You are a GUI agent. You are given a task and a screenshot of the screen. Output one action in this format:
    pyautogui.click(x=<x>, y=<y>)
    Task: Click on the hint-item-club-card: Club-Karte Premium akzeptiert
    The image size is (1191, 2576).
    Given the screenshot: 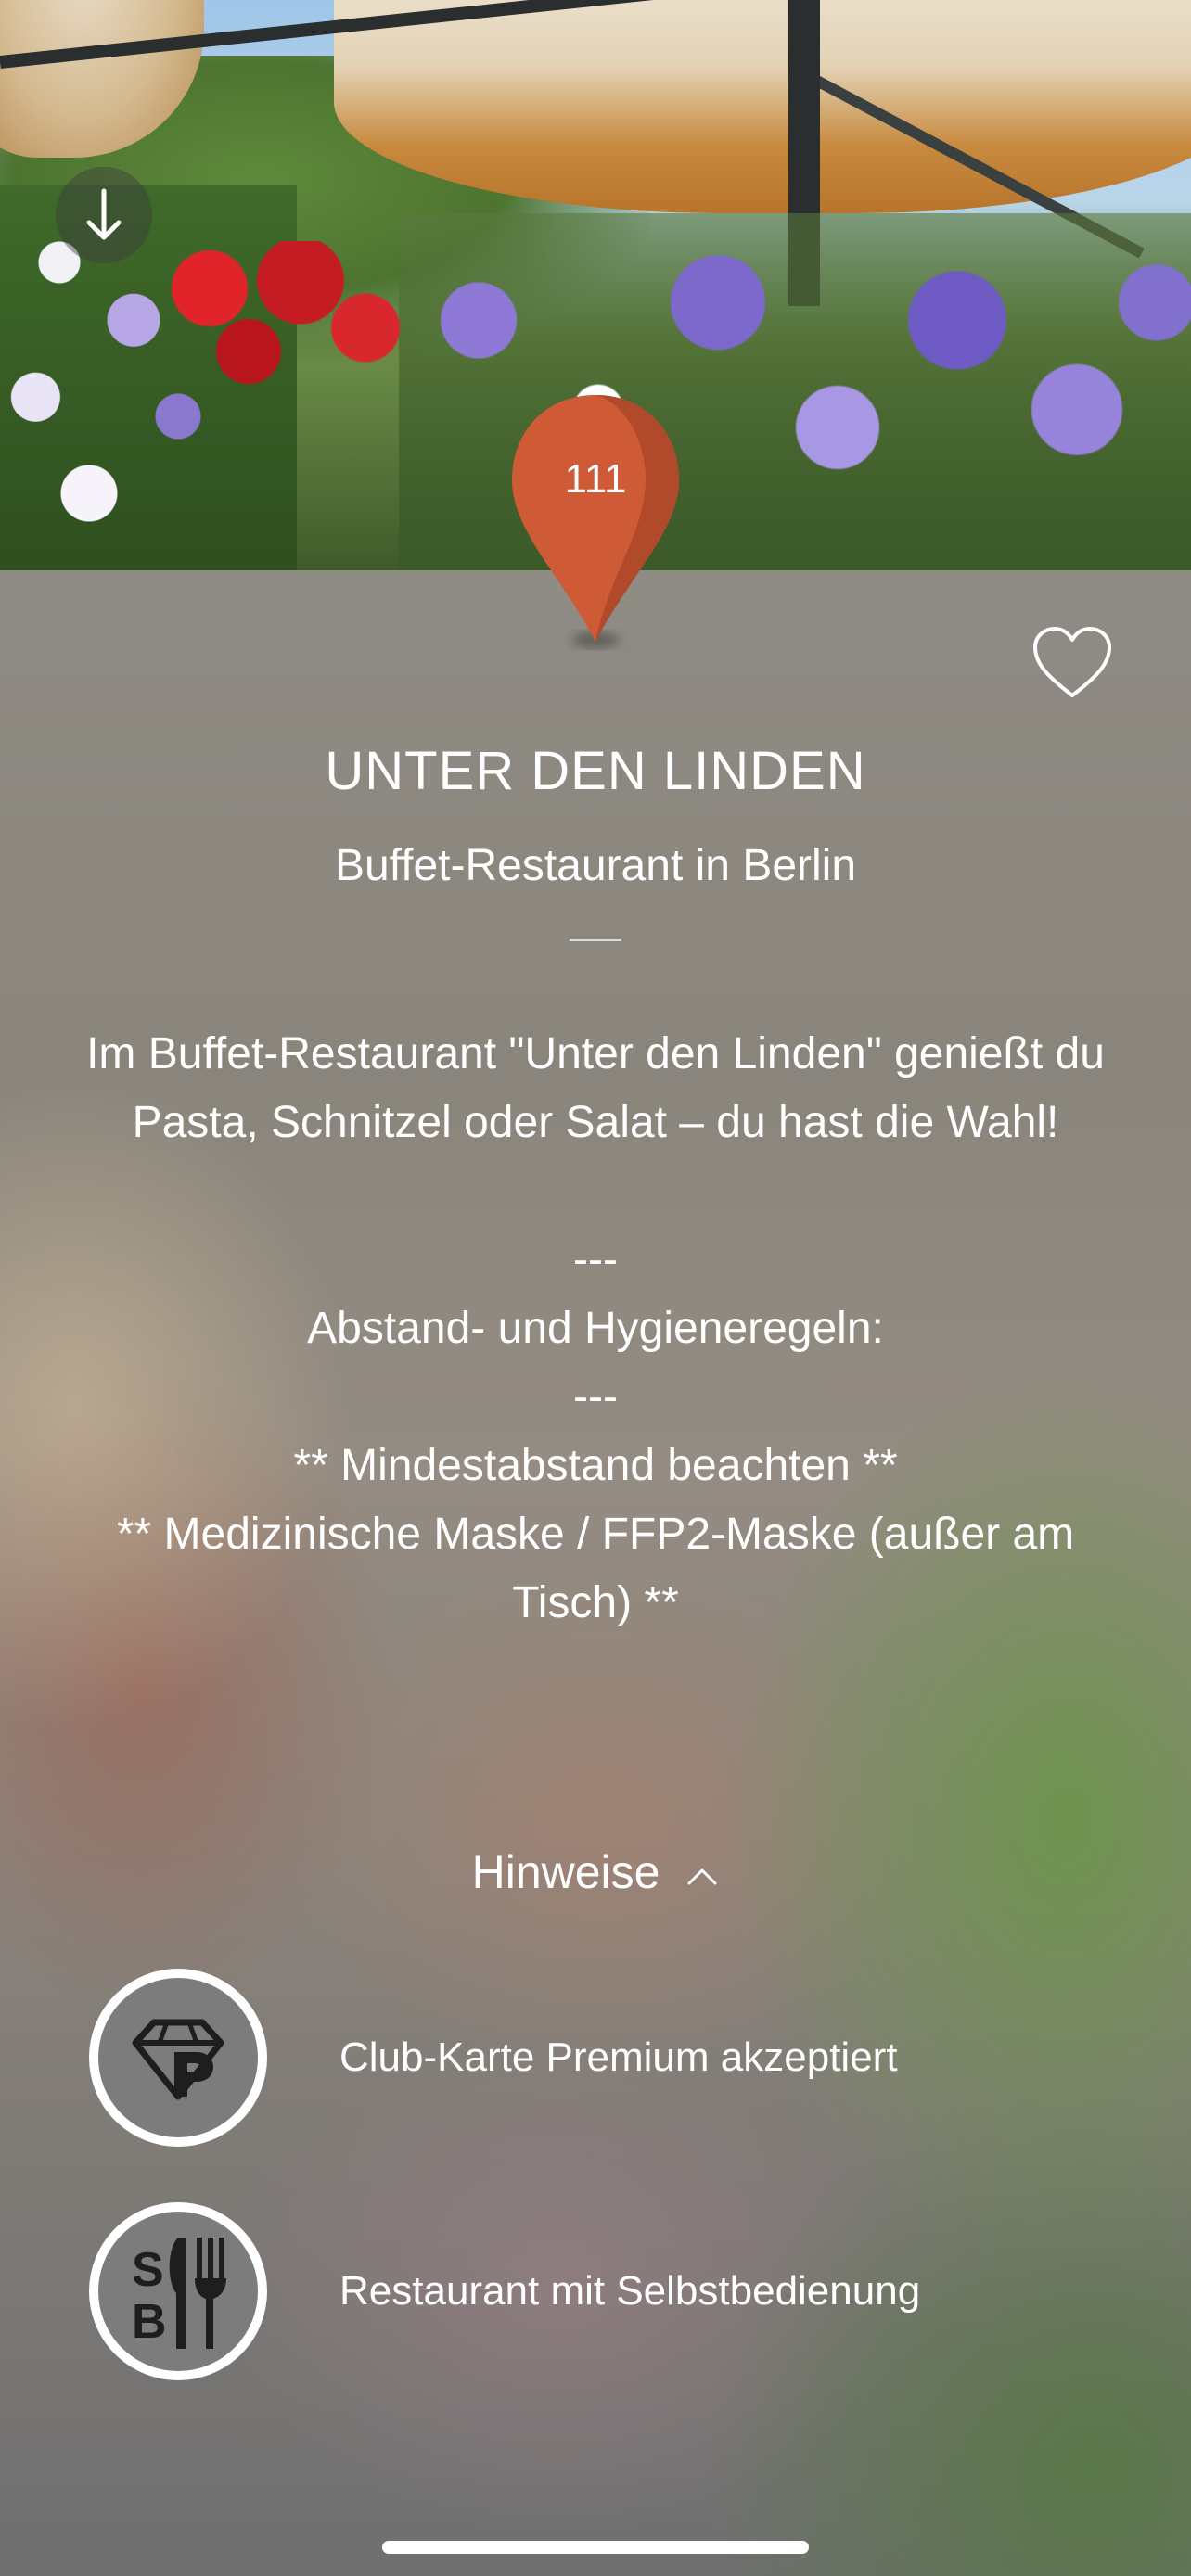 What is the action you would take?
    pyautogui.click(x=599, y=2058)
    